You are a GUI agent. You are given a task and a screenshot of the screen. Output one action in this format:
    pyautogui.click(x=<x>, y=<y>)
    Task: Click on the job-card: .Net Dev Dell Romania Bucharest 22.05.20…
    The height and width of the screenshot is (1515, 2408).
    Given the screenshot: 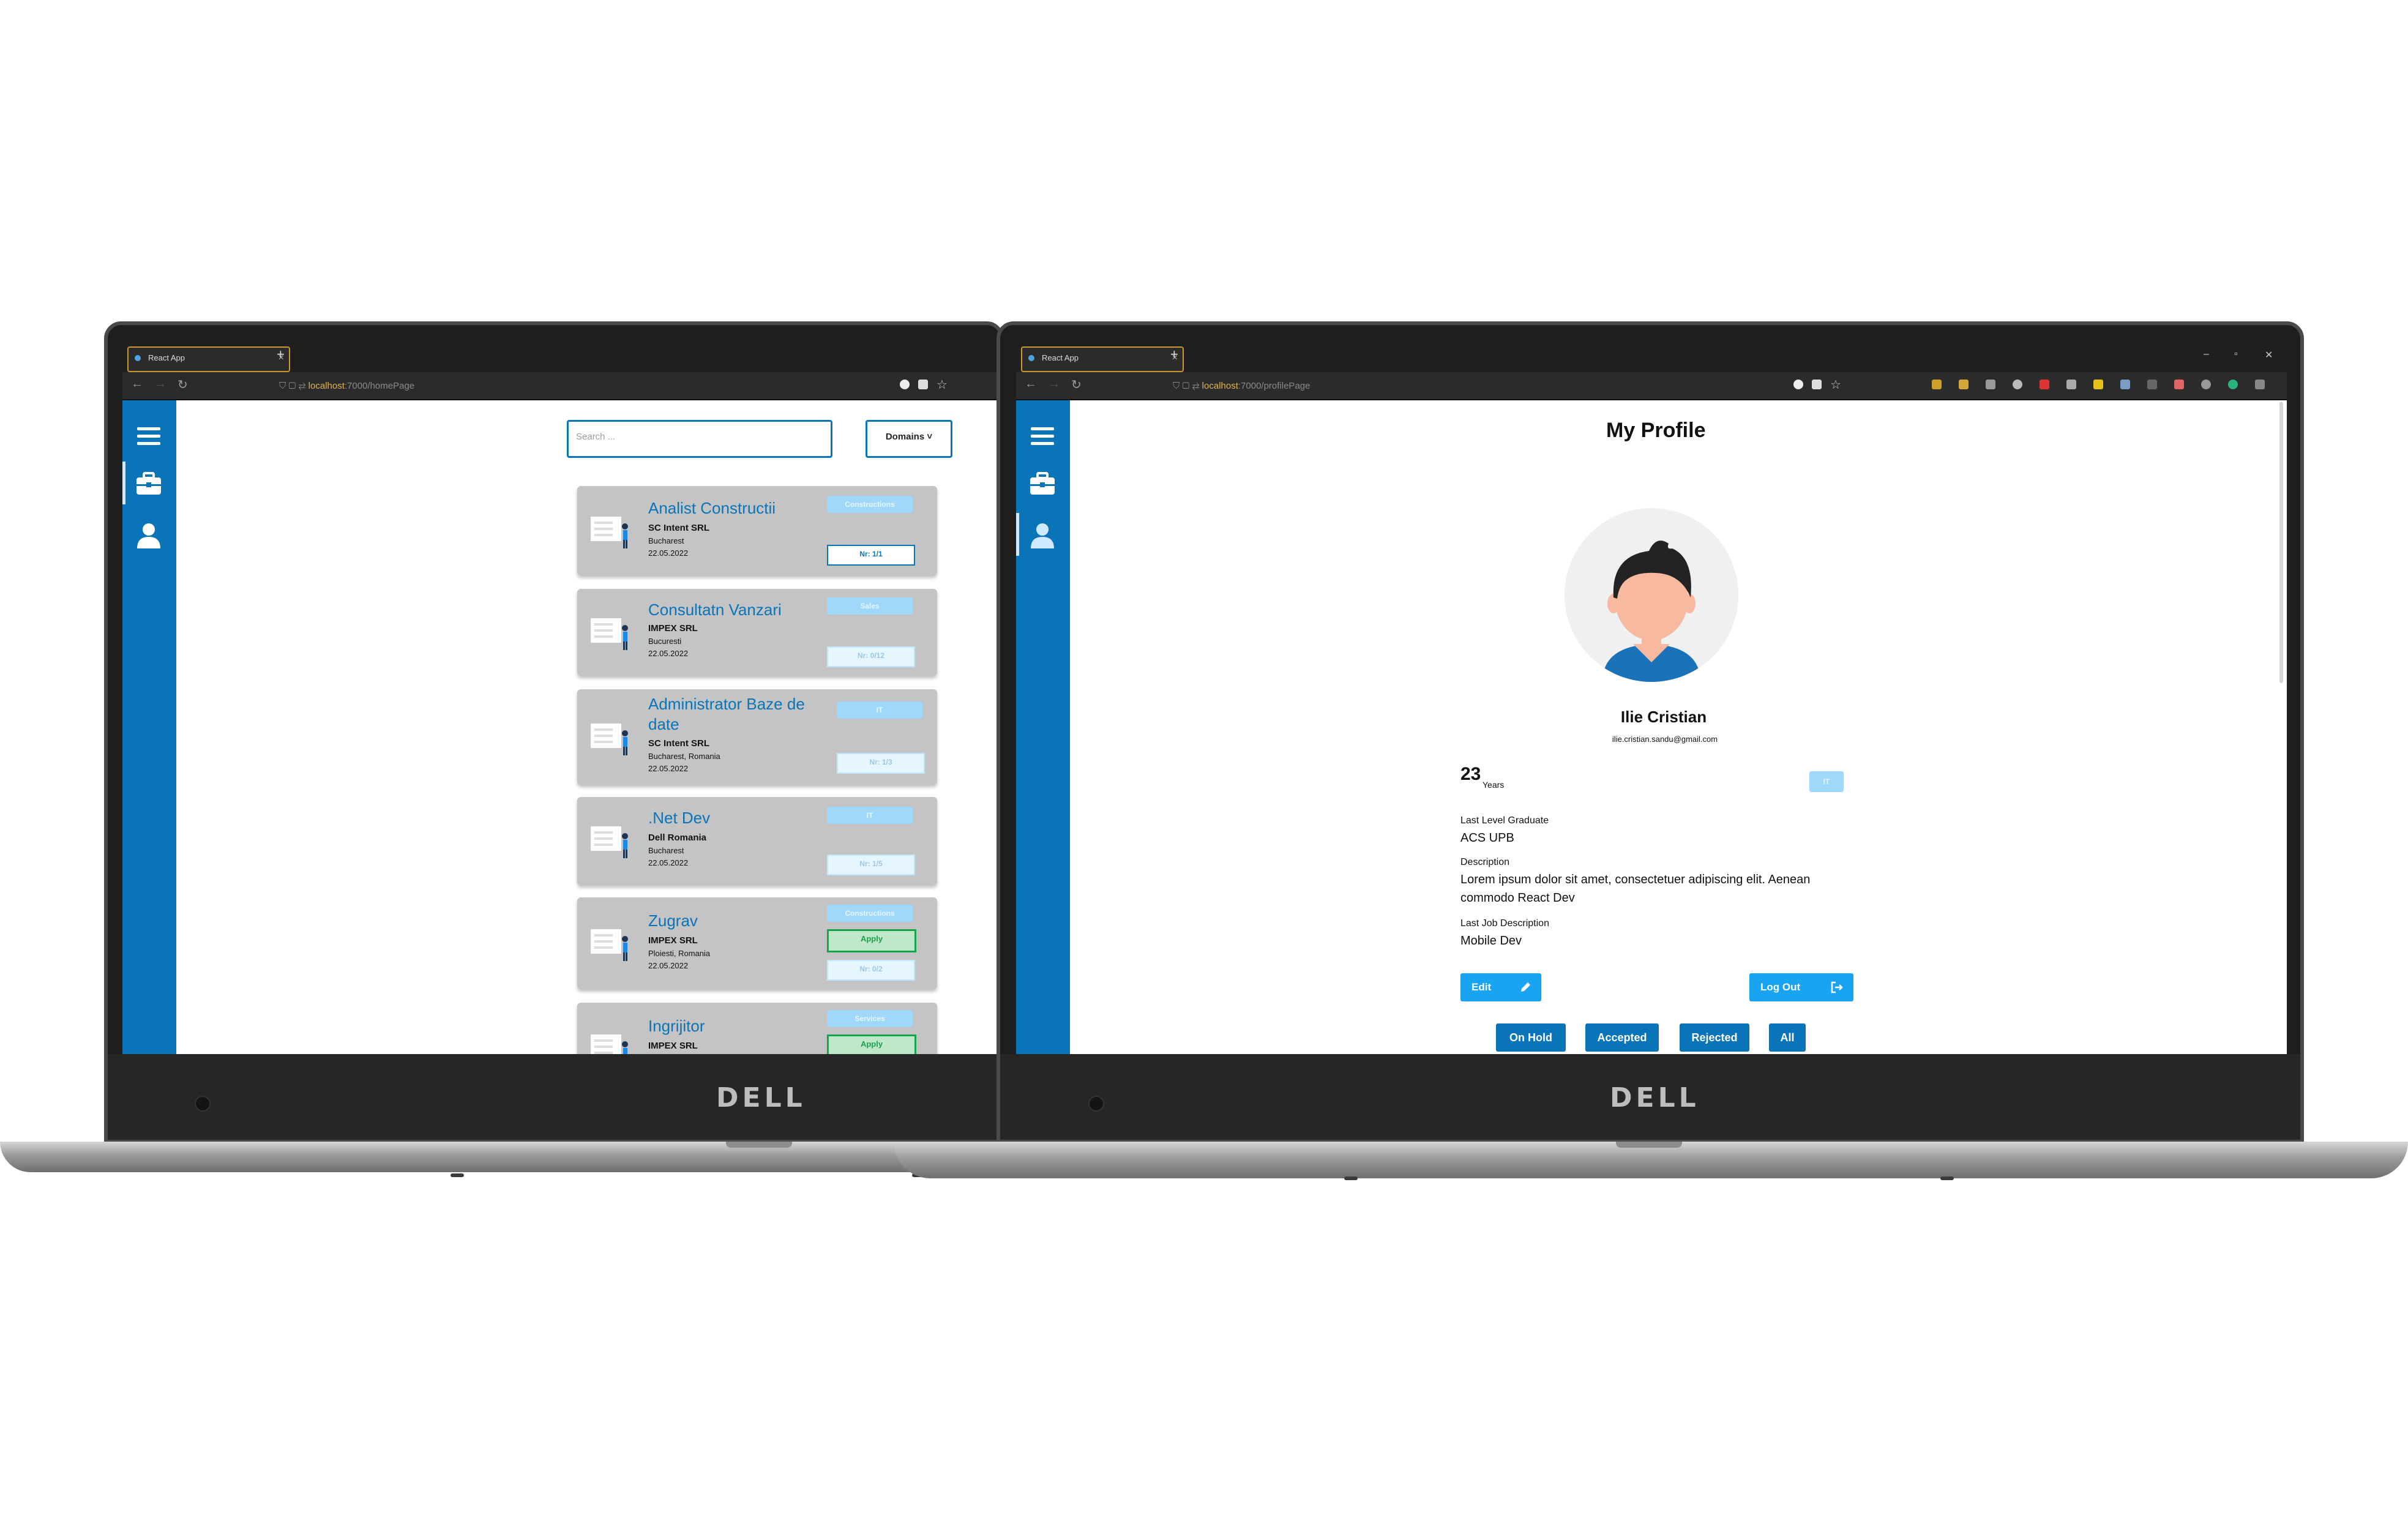 What is the action you would take?
    pyautogui.click(x=757, y=841)
    